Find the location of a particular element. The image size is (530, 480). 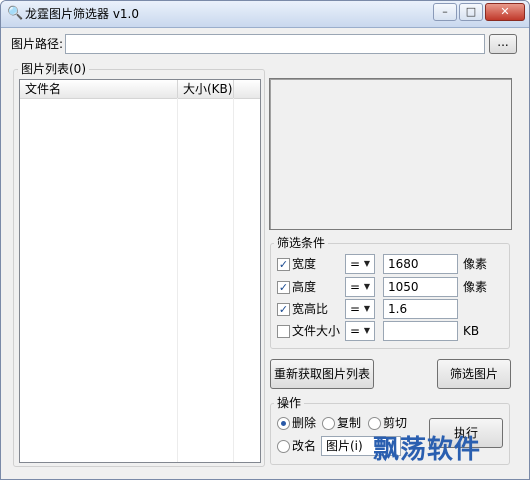

title-bar: 🔍 龙霆图片筛选器 v1.0 – □ ✕ is located at coordinates (265, 14).